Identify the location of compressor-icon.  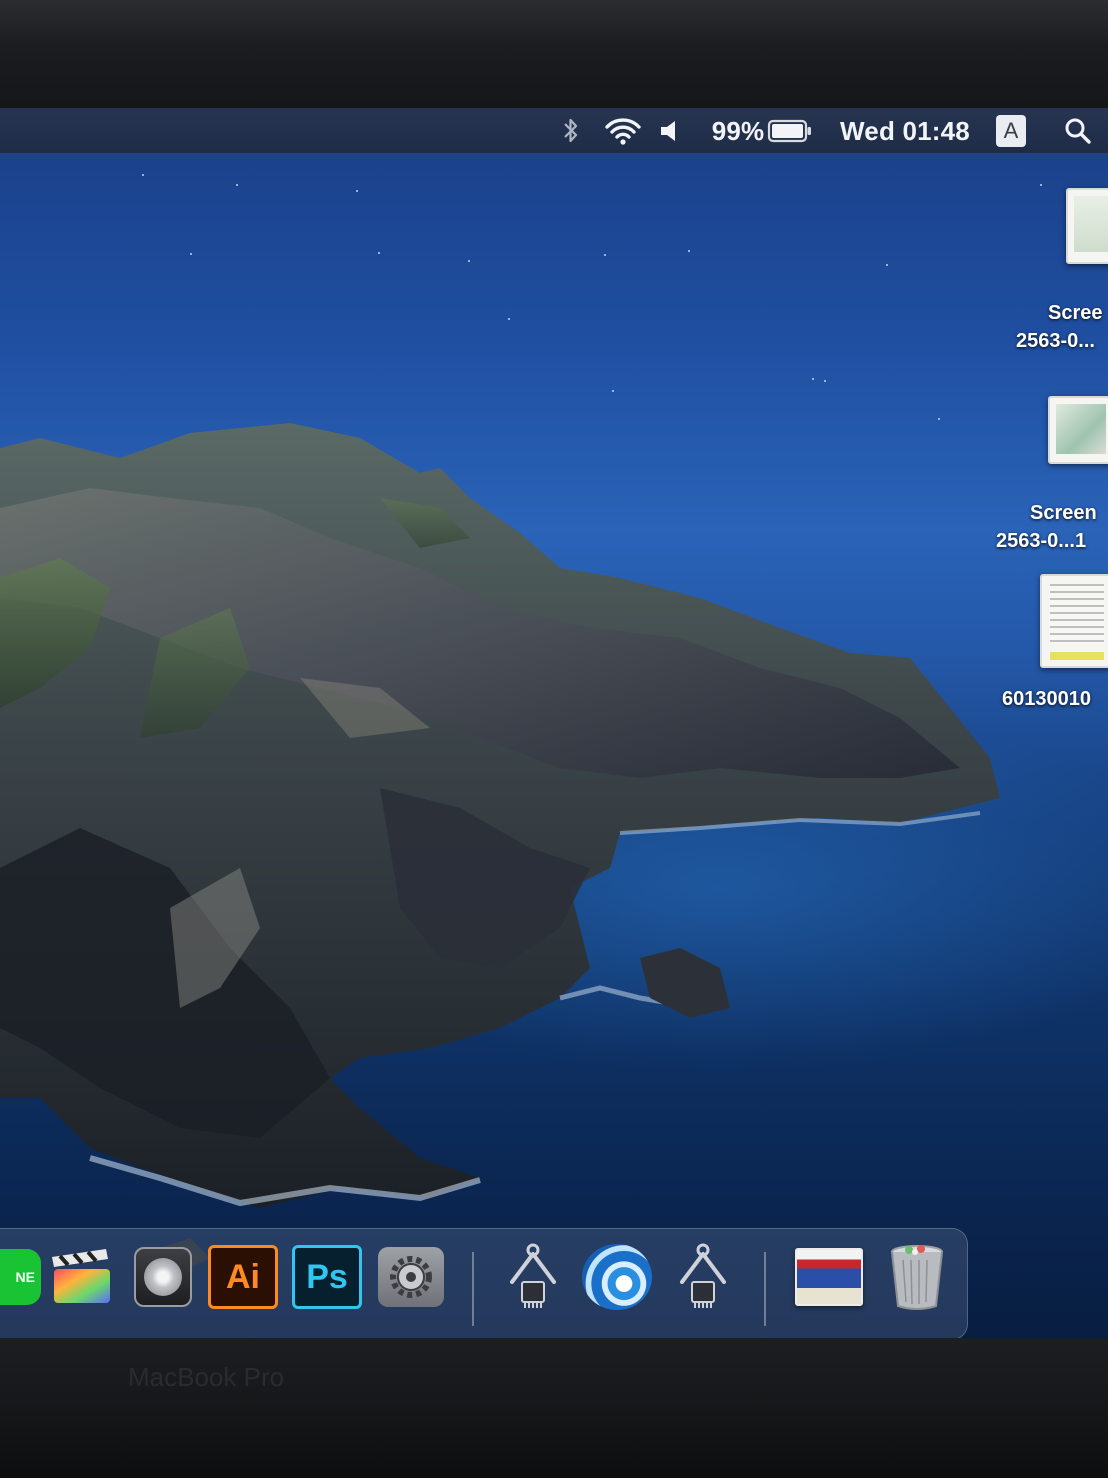
(163, 1277).